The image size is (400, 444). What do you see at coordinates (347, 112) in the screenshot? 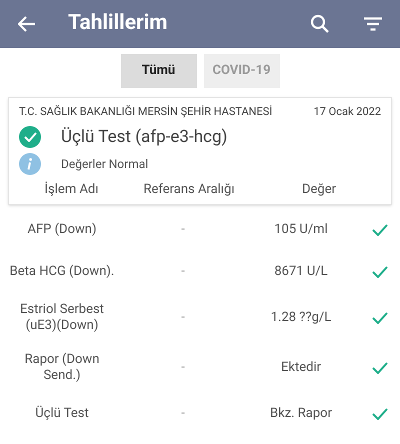
I see `date-text: 17 Ocak 2022` at bounding box center [347, 112].